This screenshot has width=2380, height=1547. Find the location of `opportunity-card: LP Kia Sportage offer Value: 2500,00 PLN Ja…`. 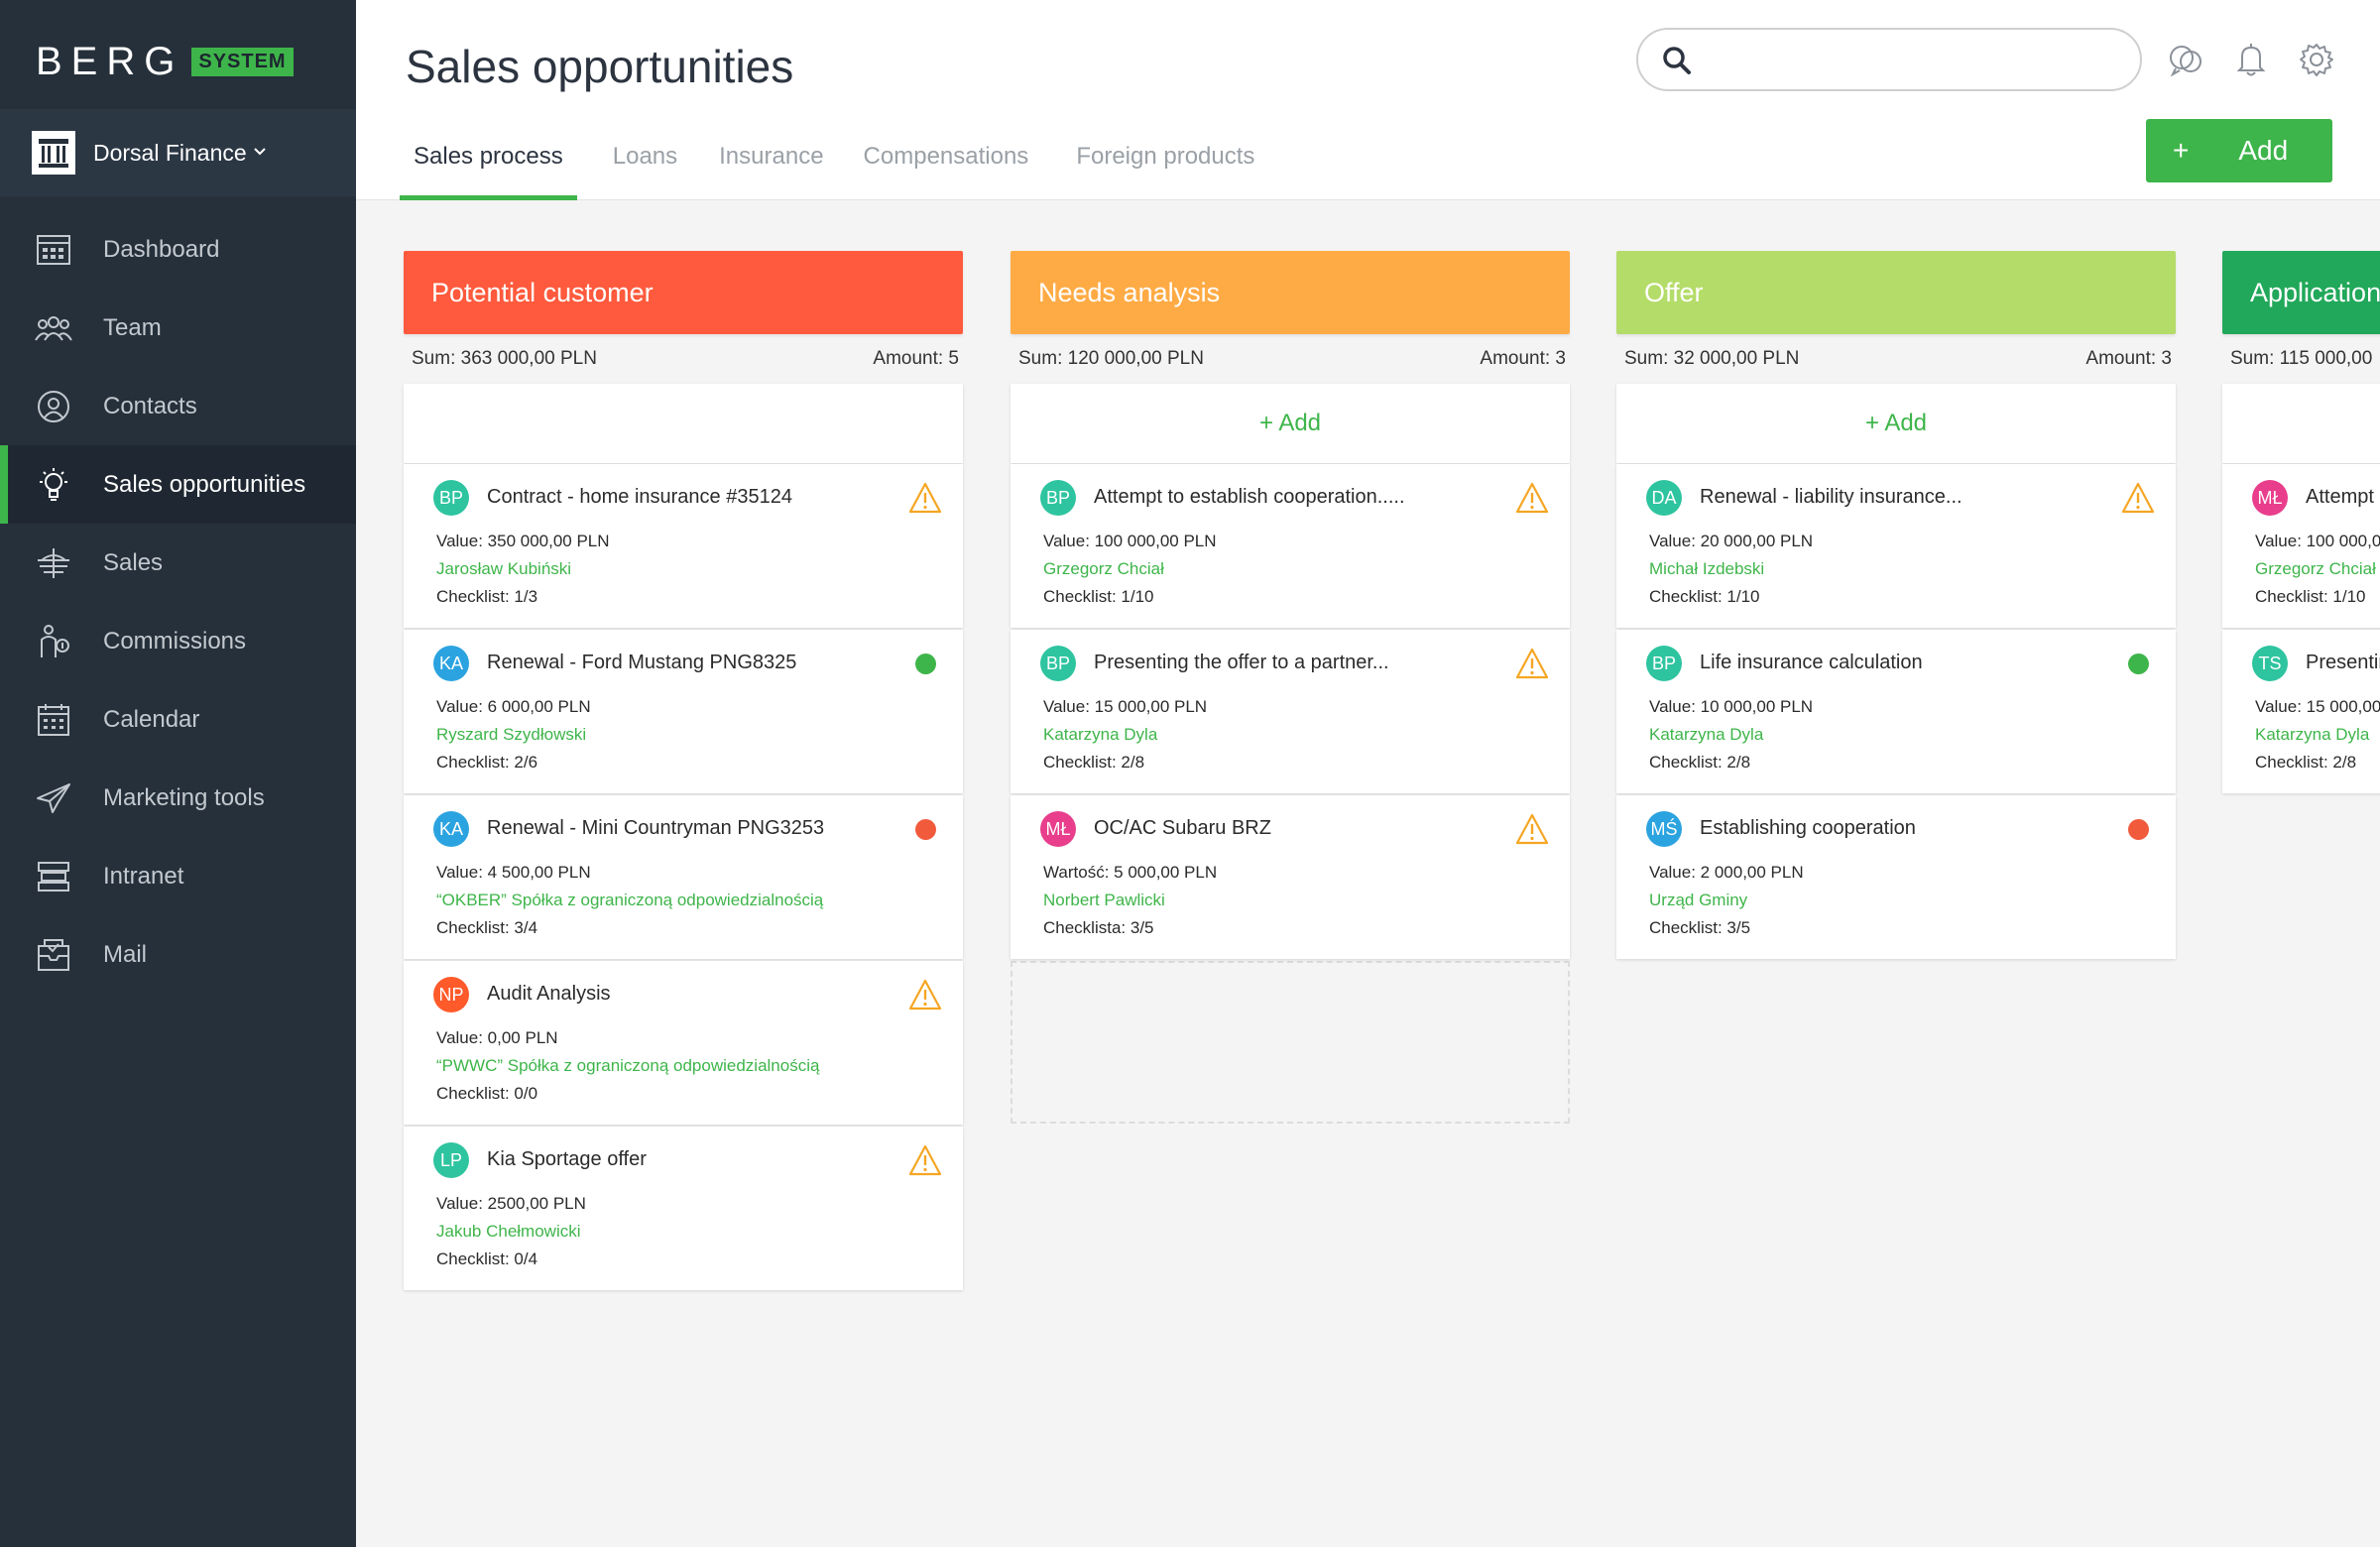

opportunity-card: LP Kia Sportage offer Value: 2500,00 PLN Ja… is located at coordinates (683, 1208).